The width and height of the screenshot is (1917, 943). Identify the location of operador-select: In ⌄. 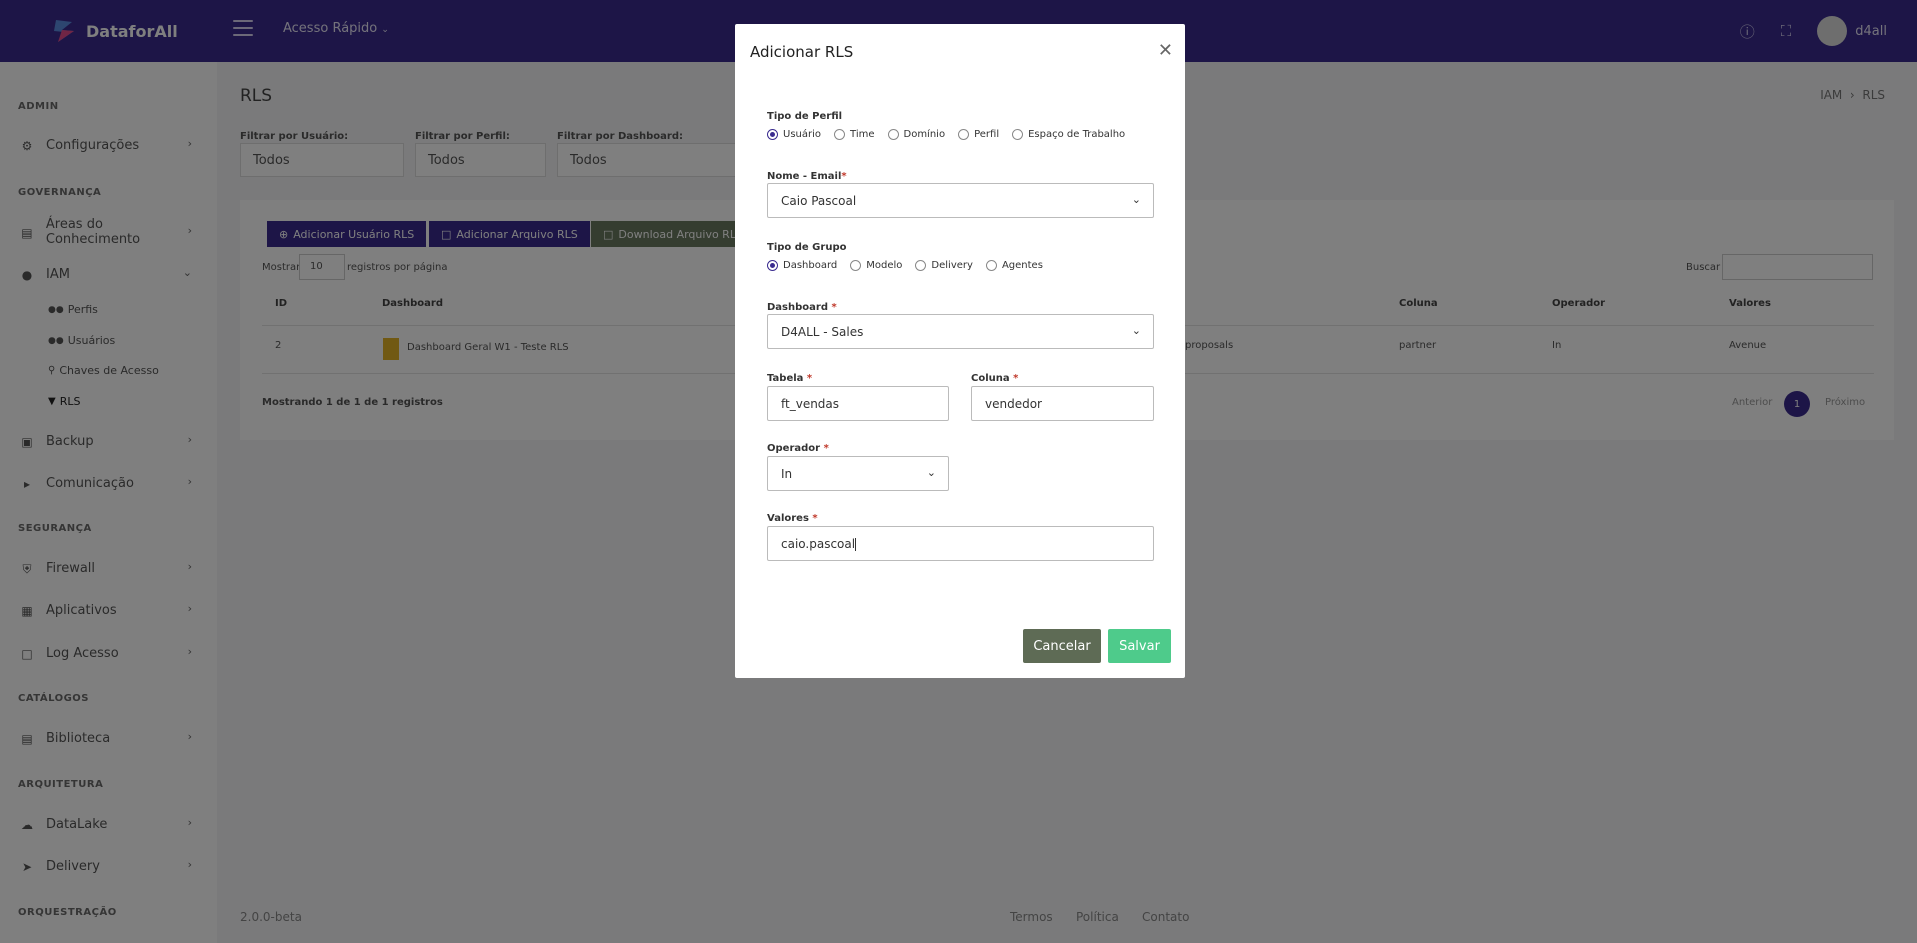
(858, 473).